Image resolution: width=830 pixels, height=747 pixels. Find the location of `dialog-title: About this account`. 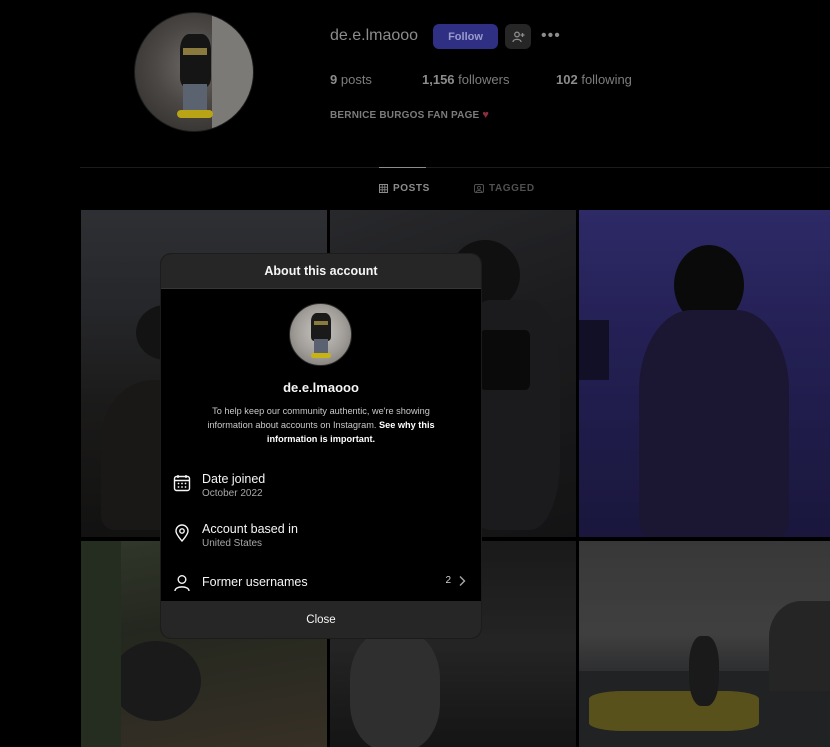

dialog-title: About this account is located at coordinates (321, 271).